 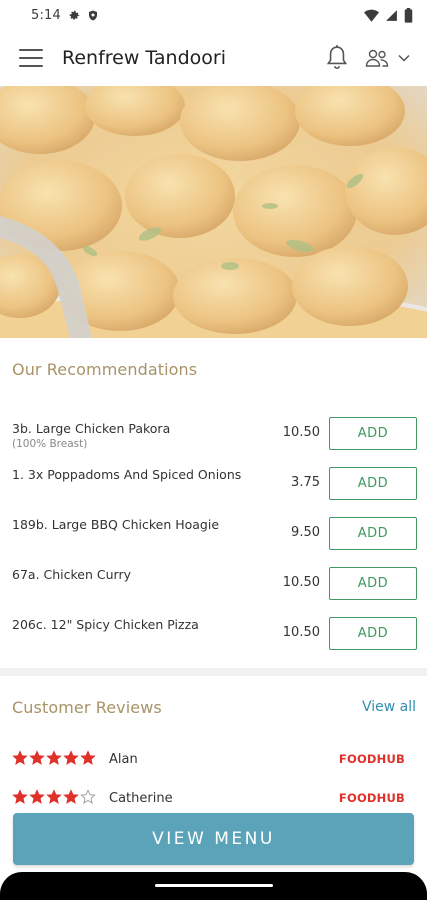 What do you see at coordinates (93, 15) in the screenshot?
I see `shield-icon` at bounding box center [93, 15].